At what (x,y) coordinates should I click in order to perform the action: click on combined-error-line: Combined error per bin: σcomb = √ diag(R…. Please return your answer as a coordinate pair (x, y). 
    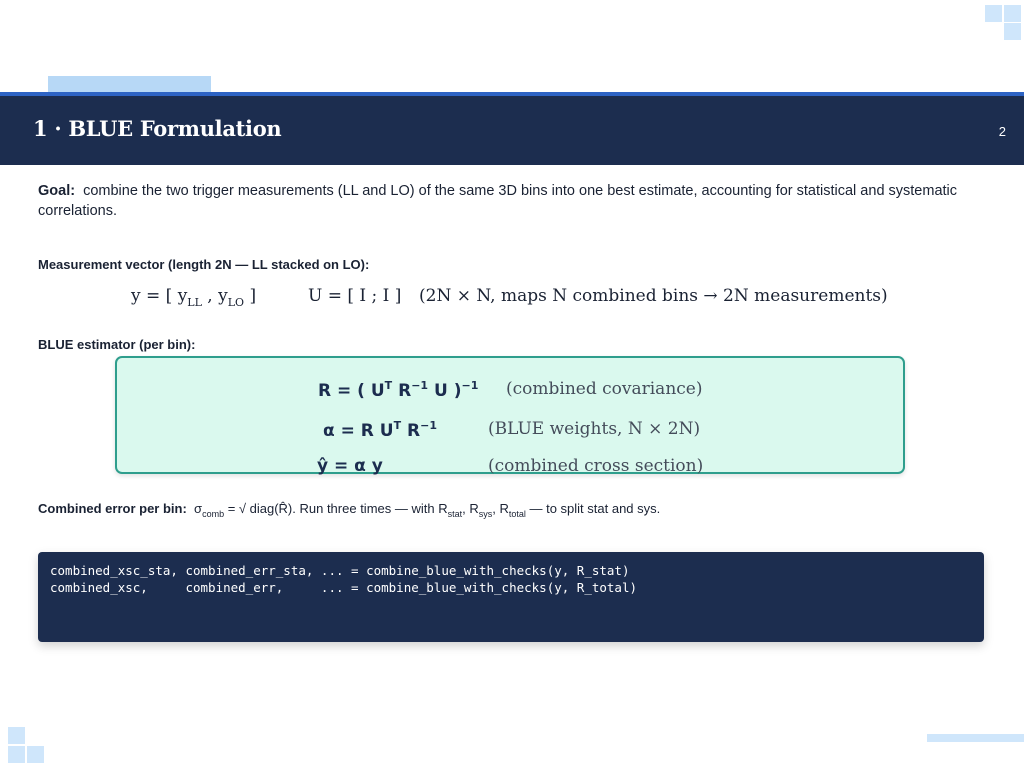
    Looking at the image, I should click on (349, 510).